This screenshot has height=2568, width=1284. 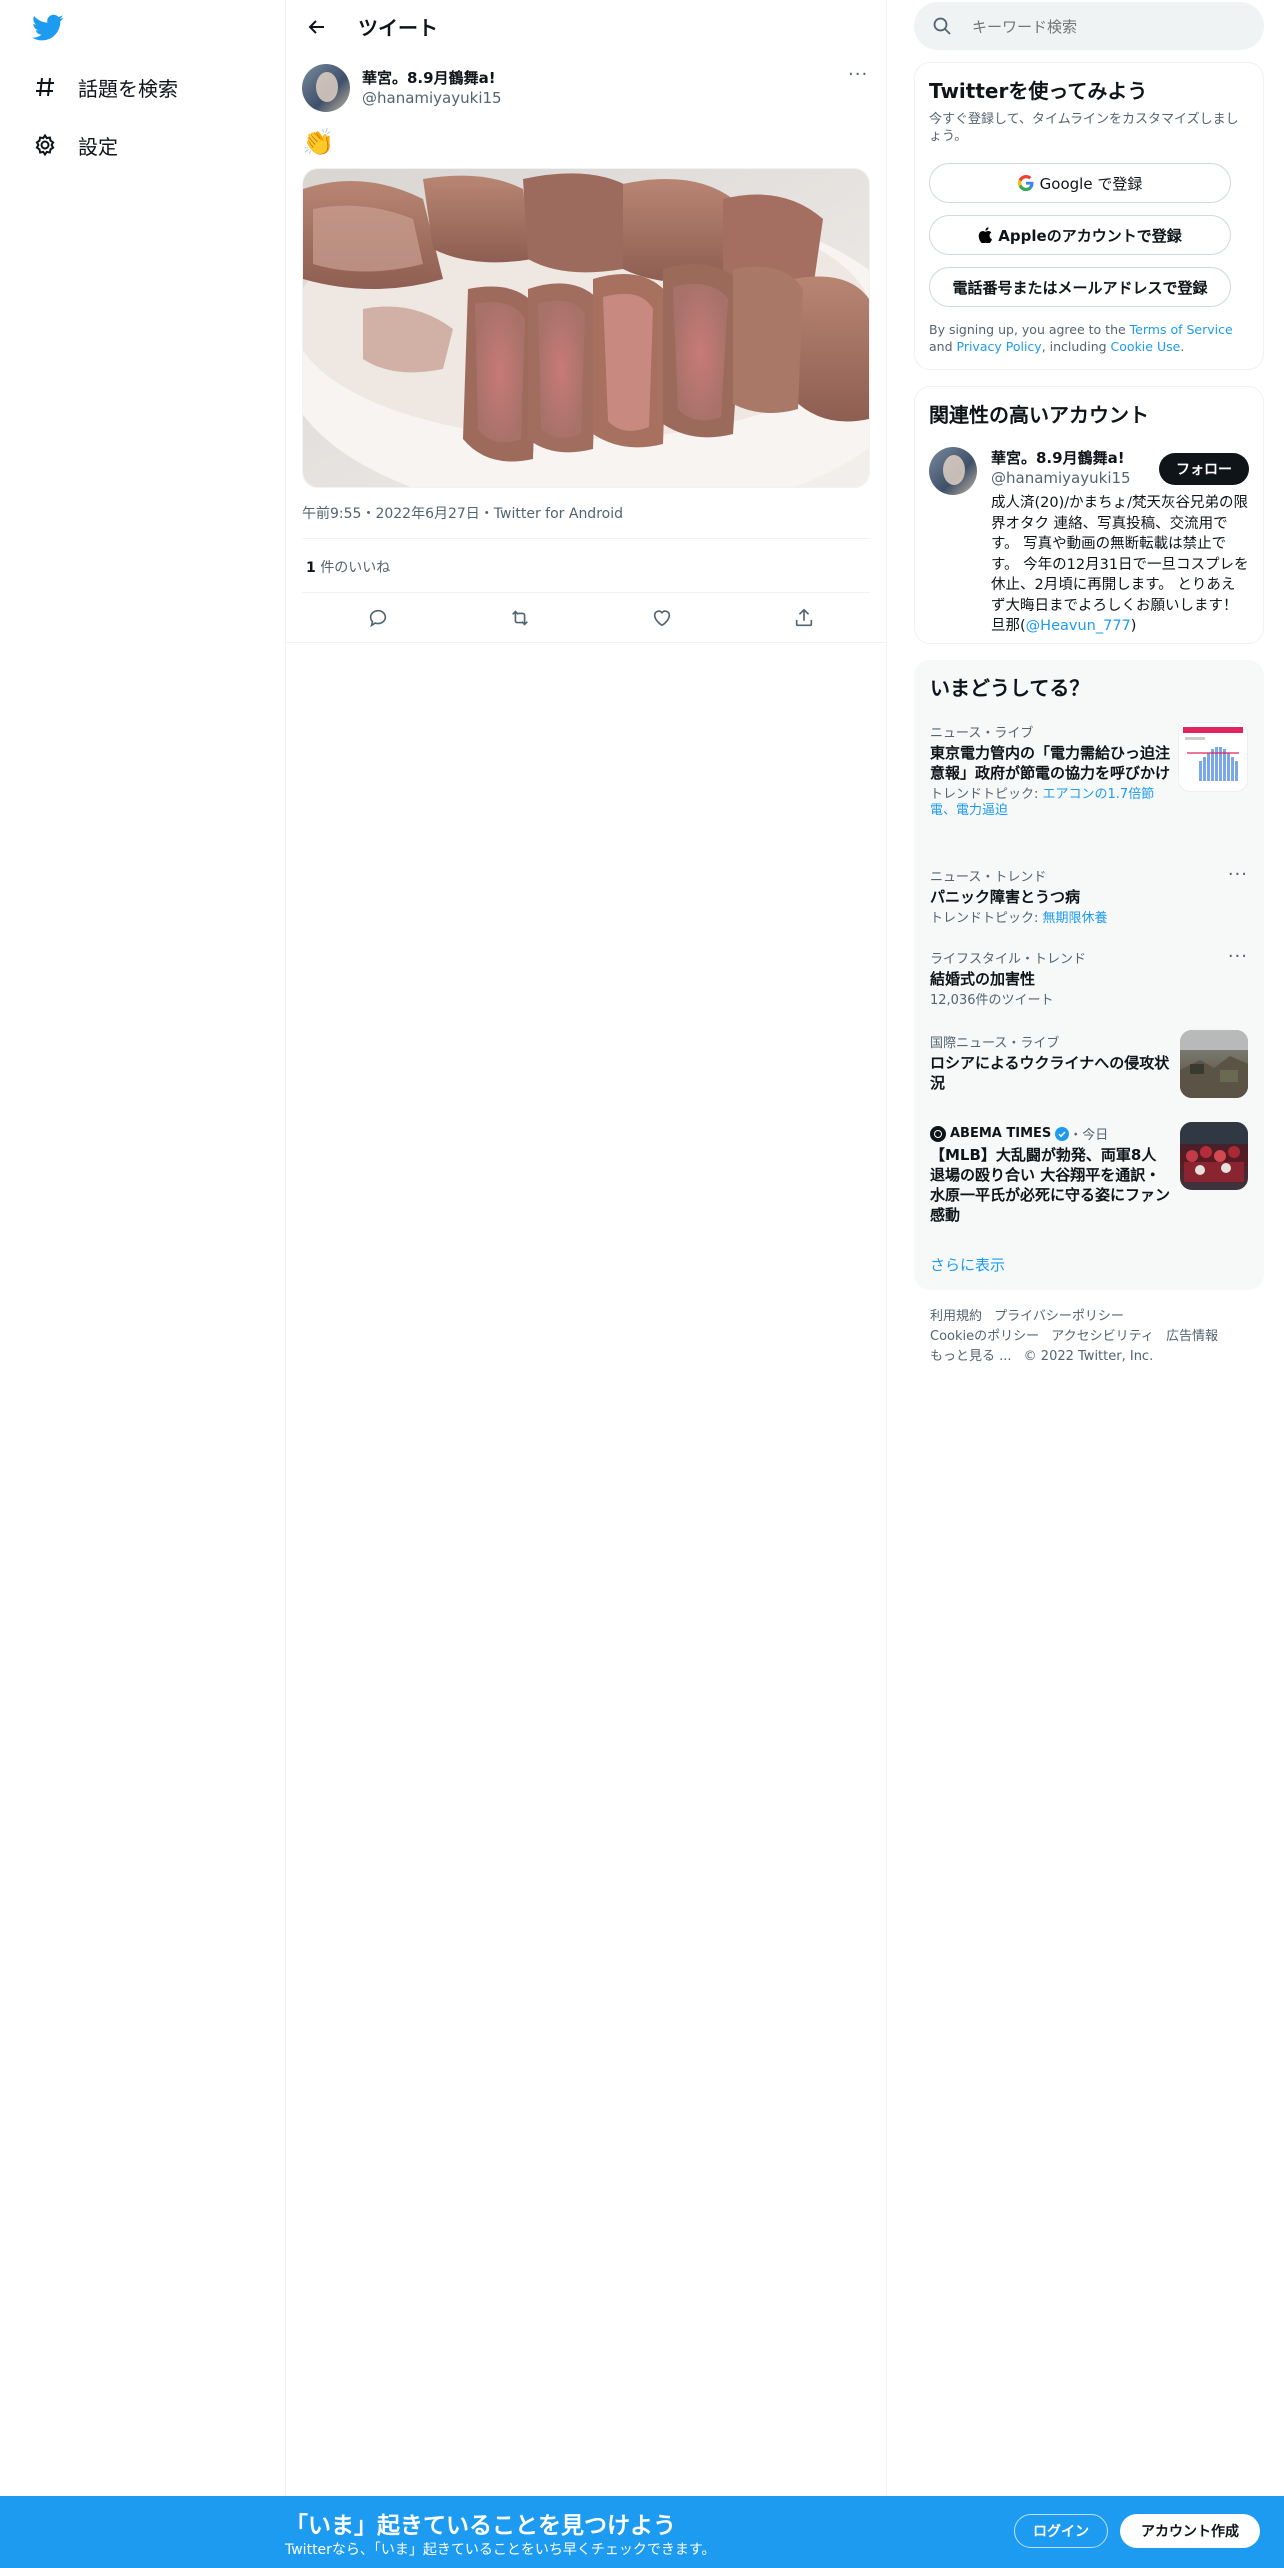 I want to click on related-avatar, so click(x=953, y=471).